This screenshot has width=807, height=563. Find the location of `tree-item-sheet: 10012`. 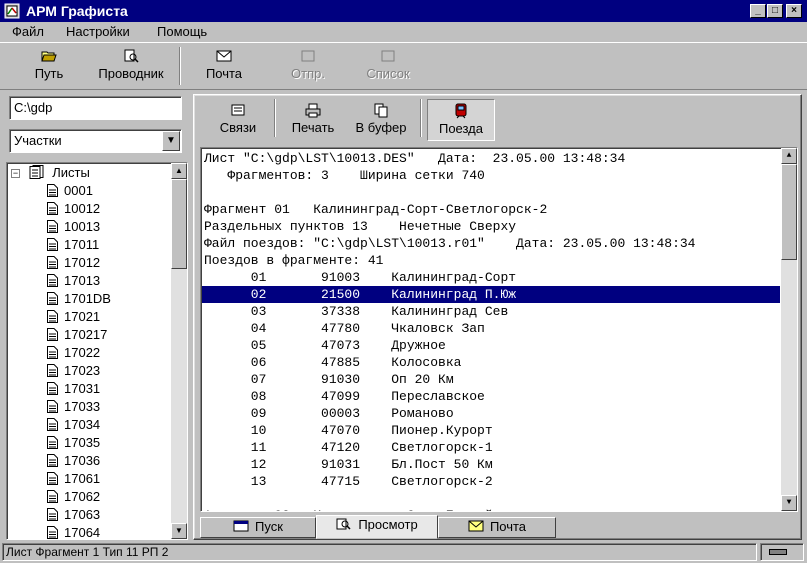

tree-item-sheet: 10012 is located at coordinates (73, 210).